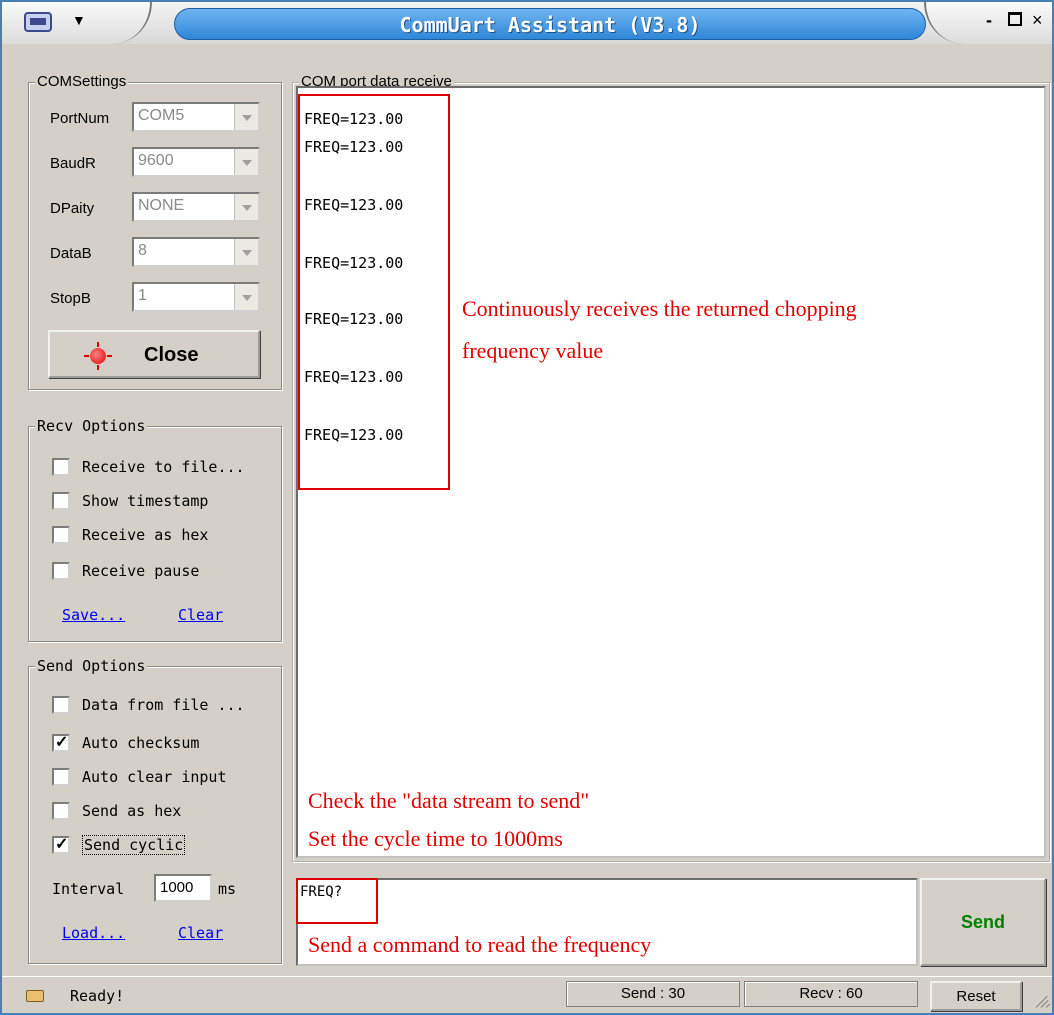  What do you see at coordinates (449, 800) in the screenshot?
I see `cycle-annotation-line1: Check the "data stream to send"` at bounding box center [449, 800].